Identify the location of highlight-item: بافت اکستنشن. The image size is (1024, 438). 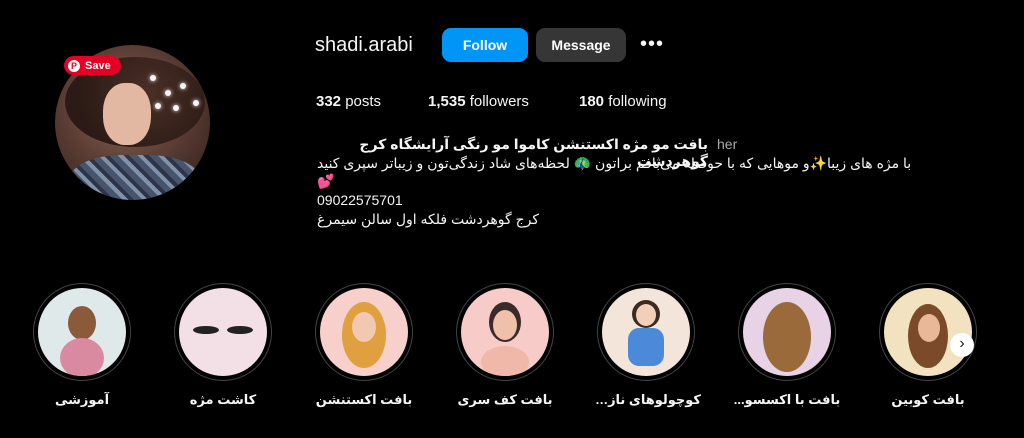
(364, 345).